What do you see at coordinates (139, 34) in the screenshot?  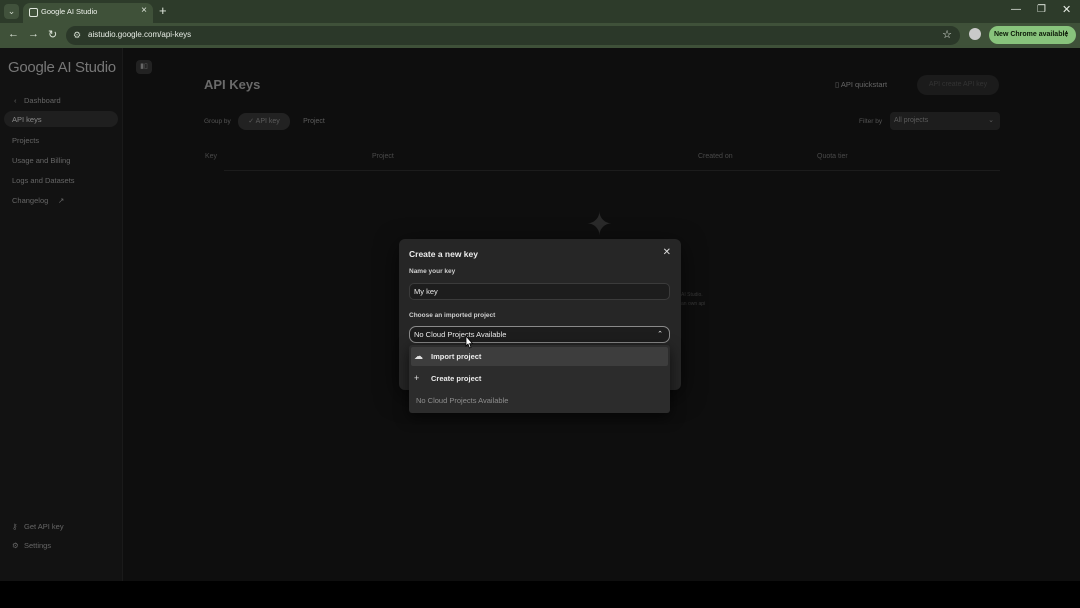 I see `url-text: aistudio.google.com/api-keys` at bounding box center [139, 34].